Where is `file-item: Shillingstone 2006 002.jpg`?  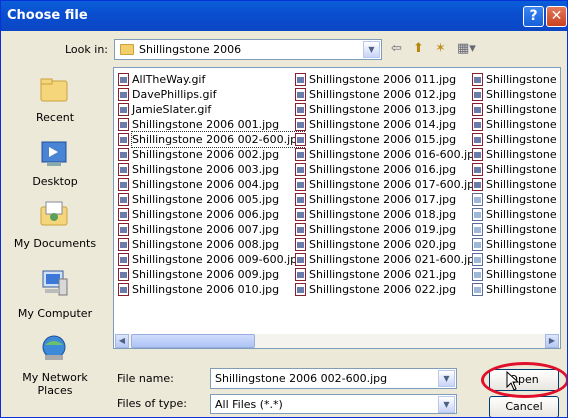
file-item: Shillingstone 2006 002.jpg is located at coordinates (204, 154).